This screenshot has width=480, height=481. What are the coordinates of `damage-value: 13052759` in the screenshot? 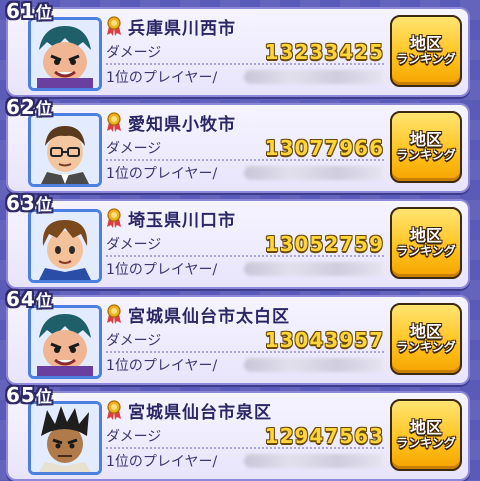 It's located at (324, 244).